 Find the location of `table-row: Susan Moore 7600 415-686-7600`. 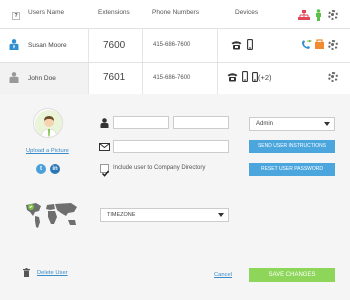

table-row: Susan Moore 7600 415-686-7600 is located at coordinates (175, 45).